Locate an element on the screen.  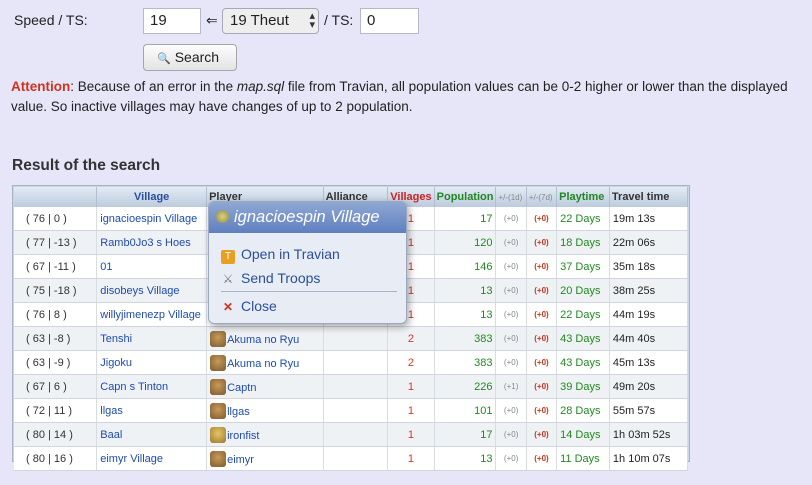
close-icon: ✕ is located at coordinates (228, 307).